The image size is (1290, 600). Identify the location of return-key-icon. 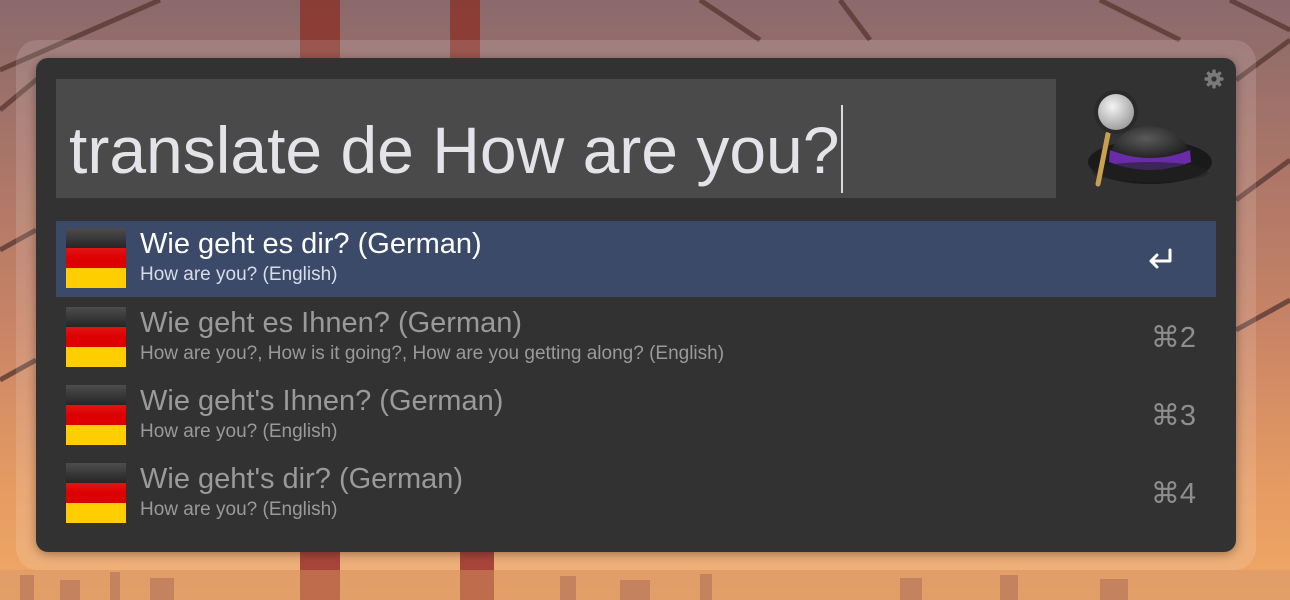
(1160, 258).